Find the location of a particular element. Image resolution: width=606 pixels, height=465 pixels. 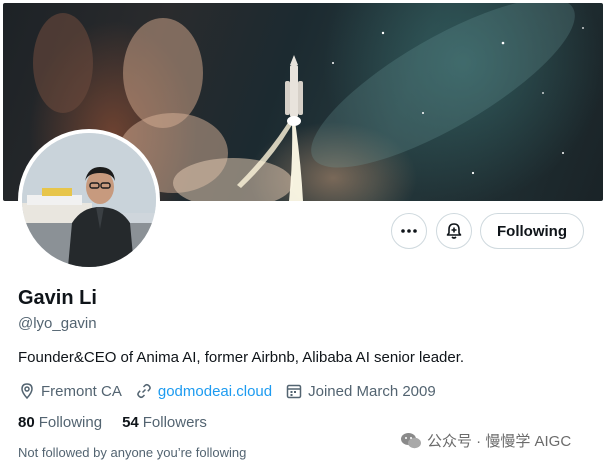

followers-label: Followers is located at coordinates (174, 422).